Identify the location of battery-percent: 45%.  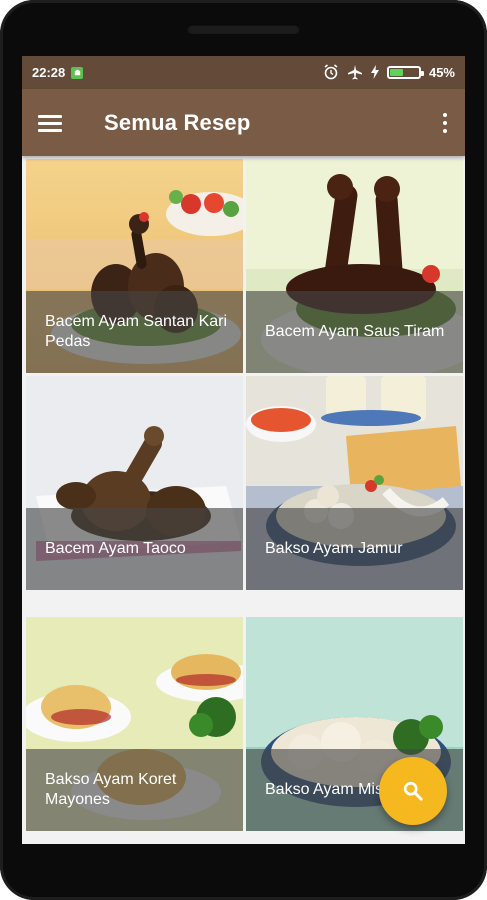
(441, 72).